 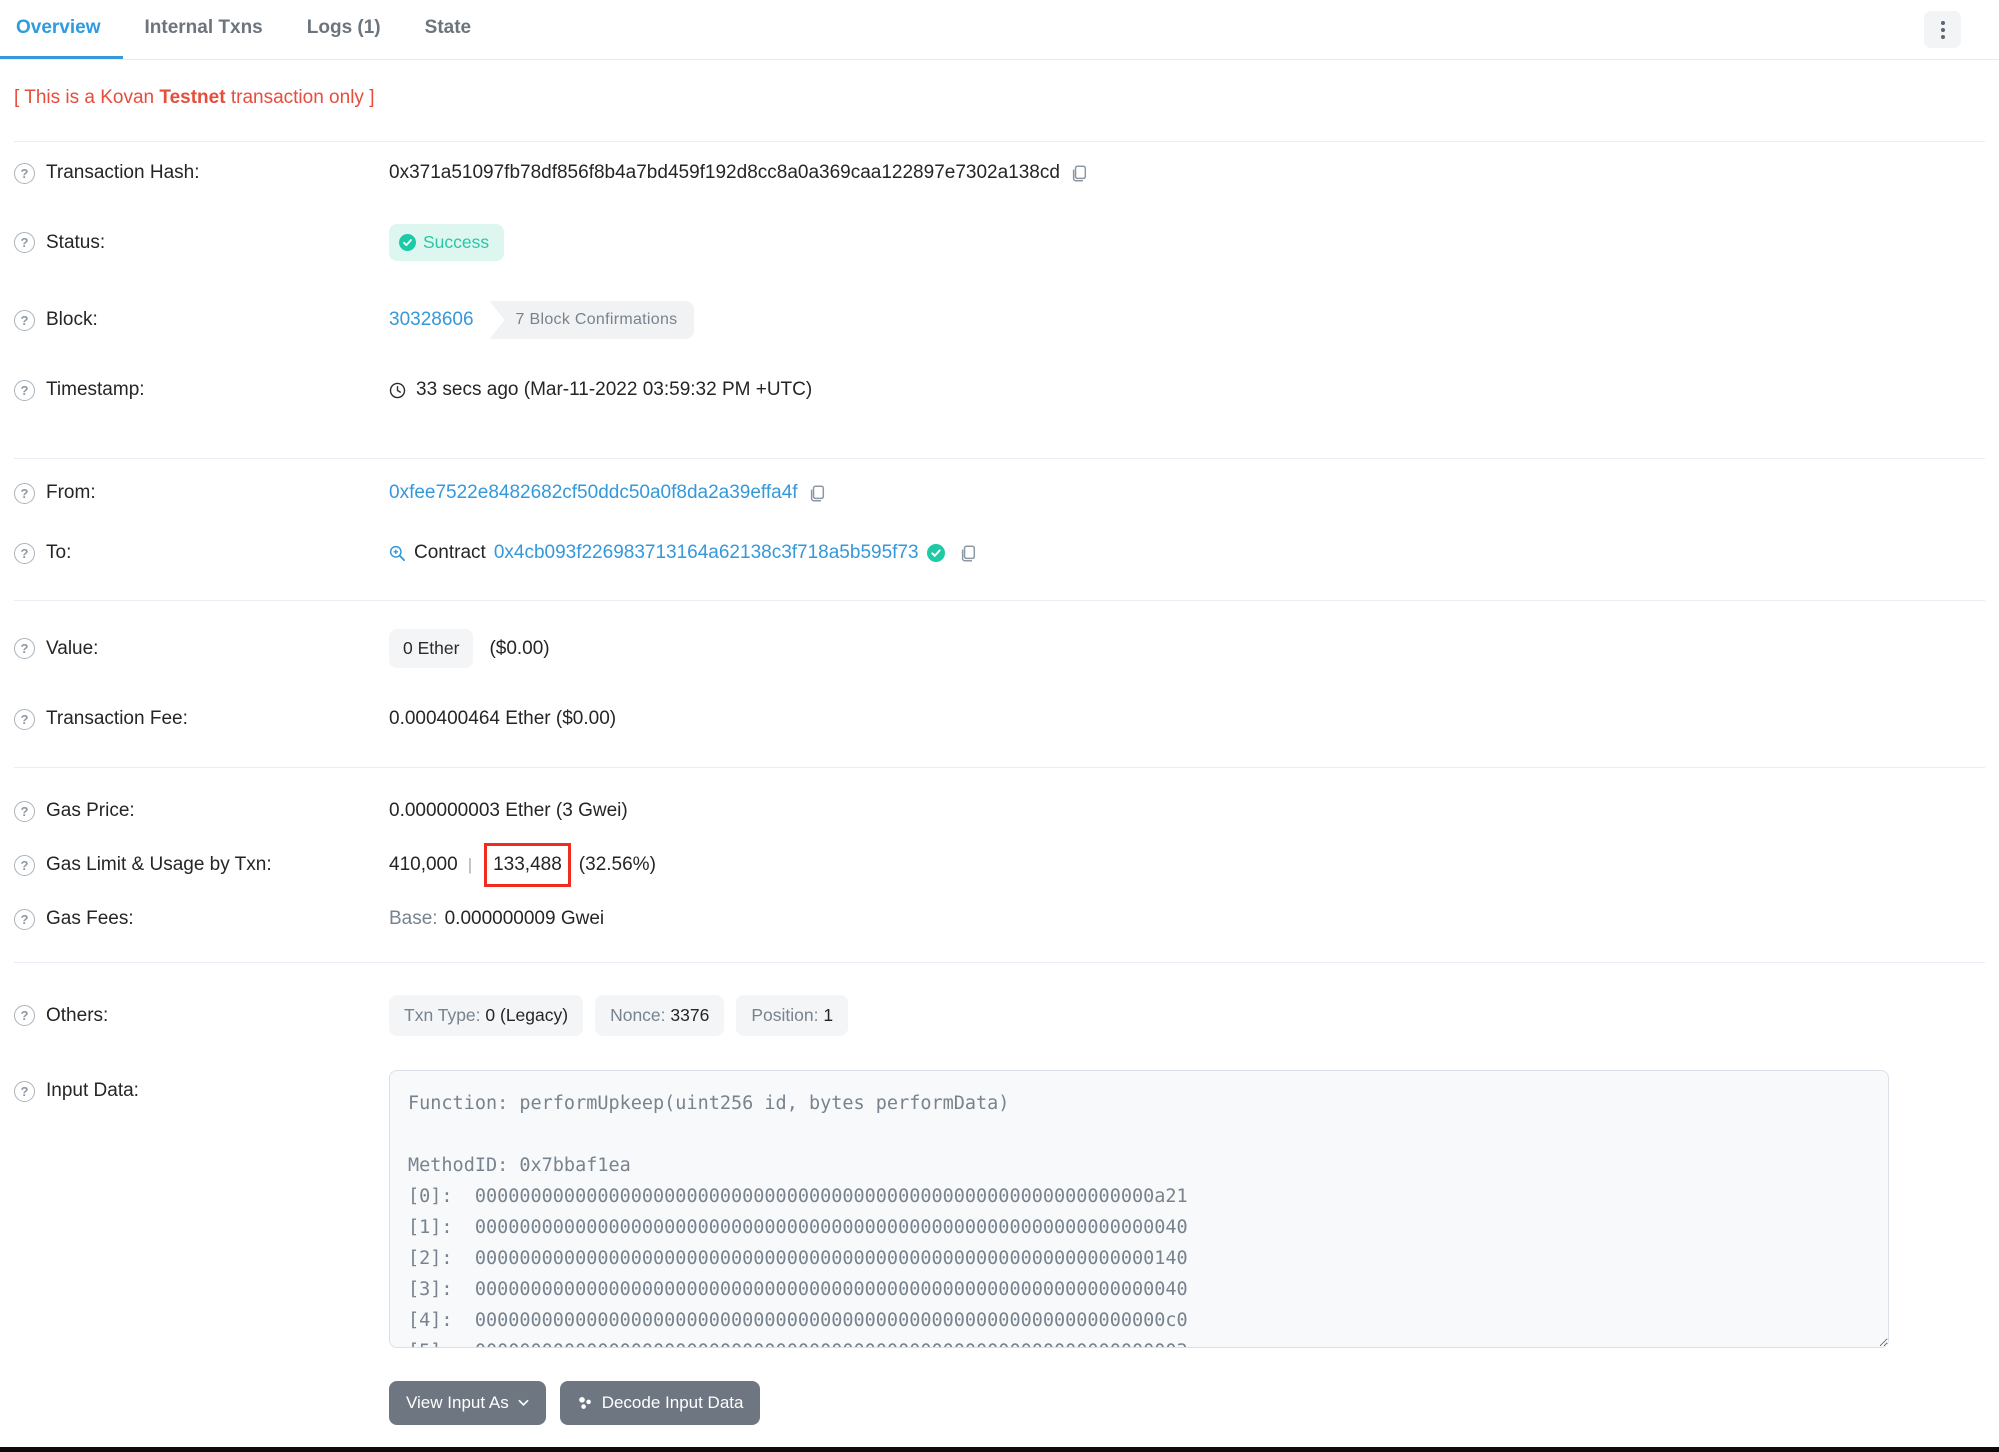 What do you see at coordinates (431, 320) in the screenshot?
I see `block-number-link: 30328606` at bounding box center [431, 320].